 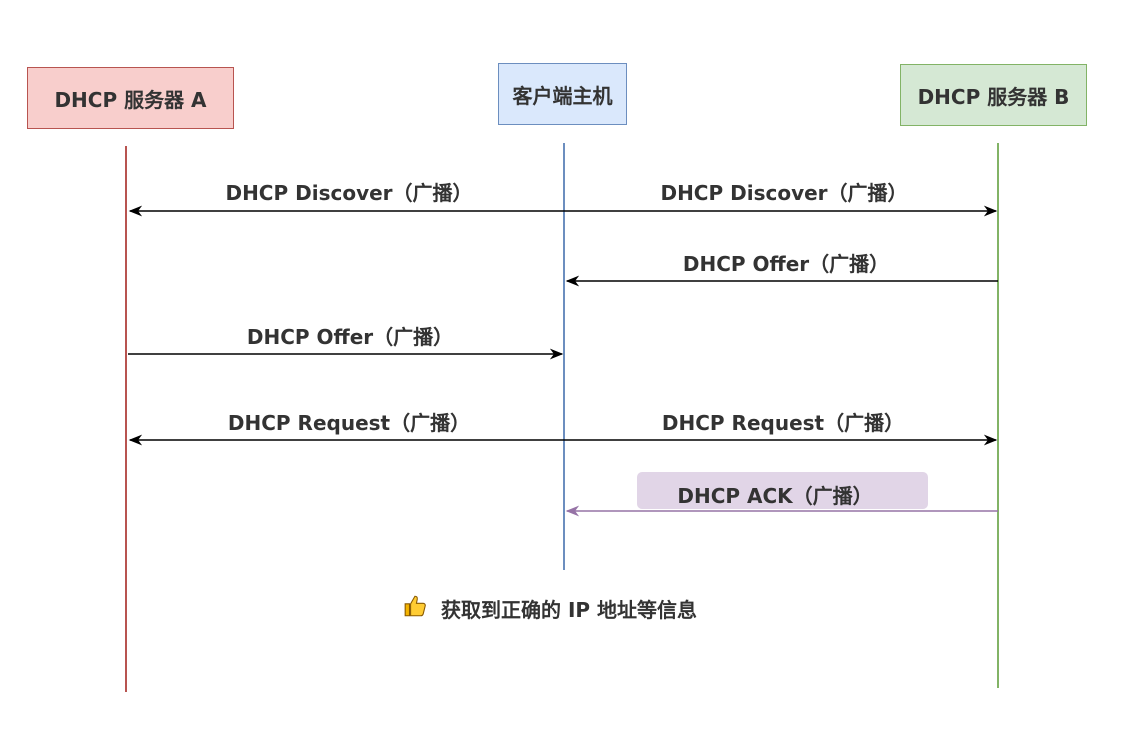 What do you see at coordinates (349, 423) in the screenshot?
I see `message-label-request-a: DHCP Request（广播）` at bounding box center [349, 423].